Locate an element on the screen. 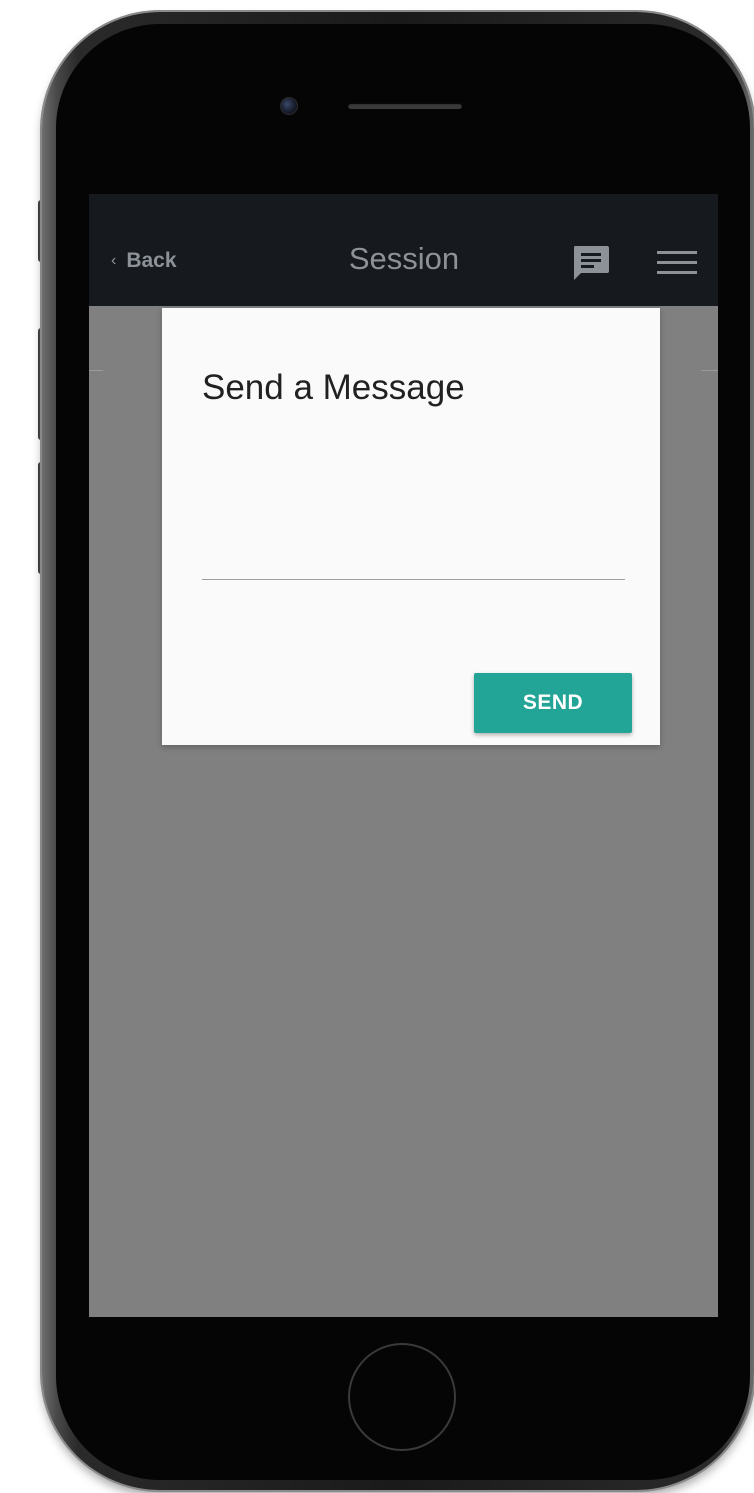 The image size is (754, 1493). app-header: ‹ Back Session is located at coordinates (403, 250).